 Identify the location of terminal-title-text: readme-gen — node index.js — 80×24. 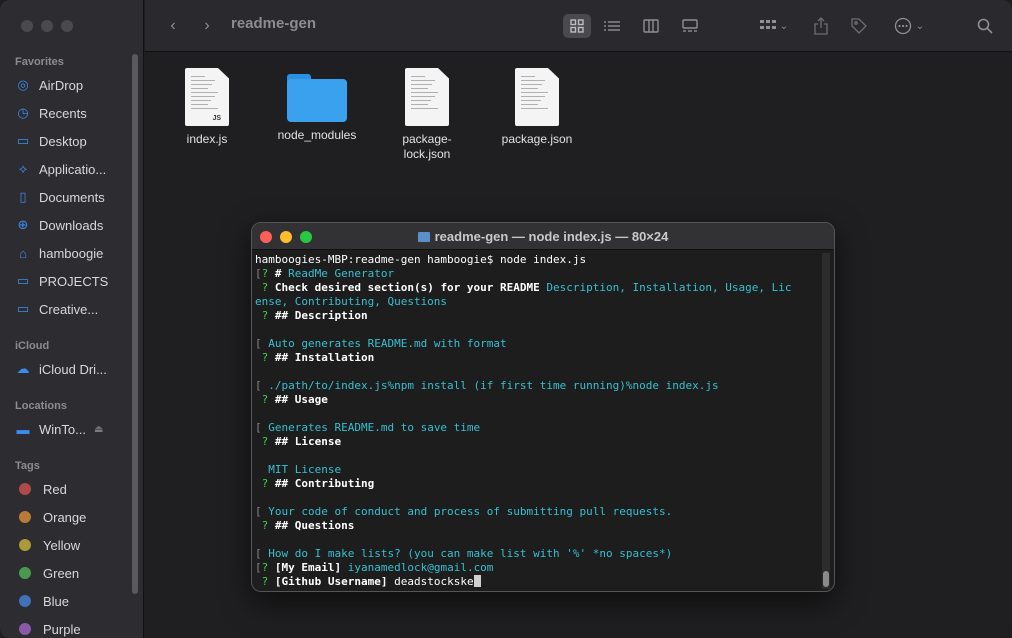
(551, 236).